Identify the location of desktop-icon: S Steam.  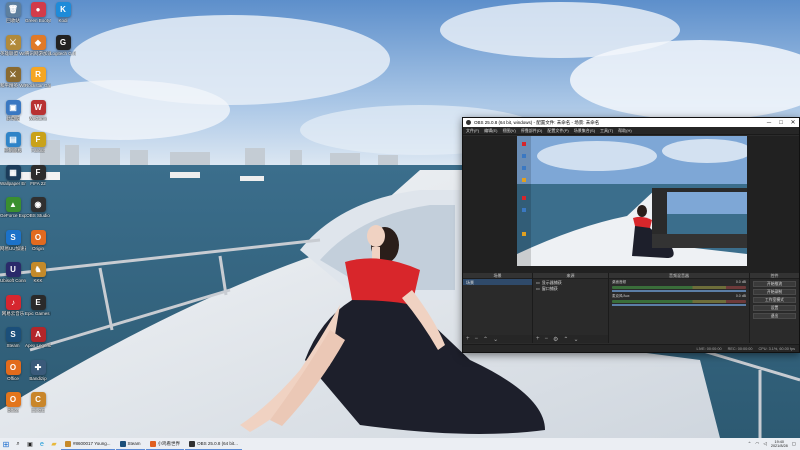
(13, 344).